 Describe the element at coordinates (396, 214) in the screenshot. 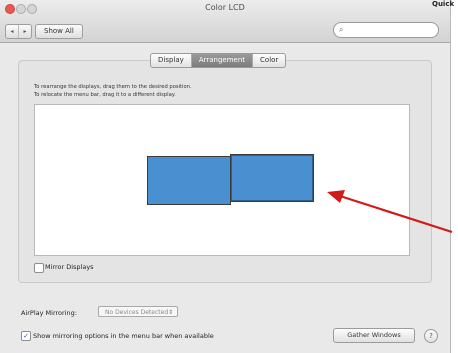

I see `annotation-arrow-shaft` at that location.